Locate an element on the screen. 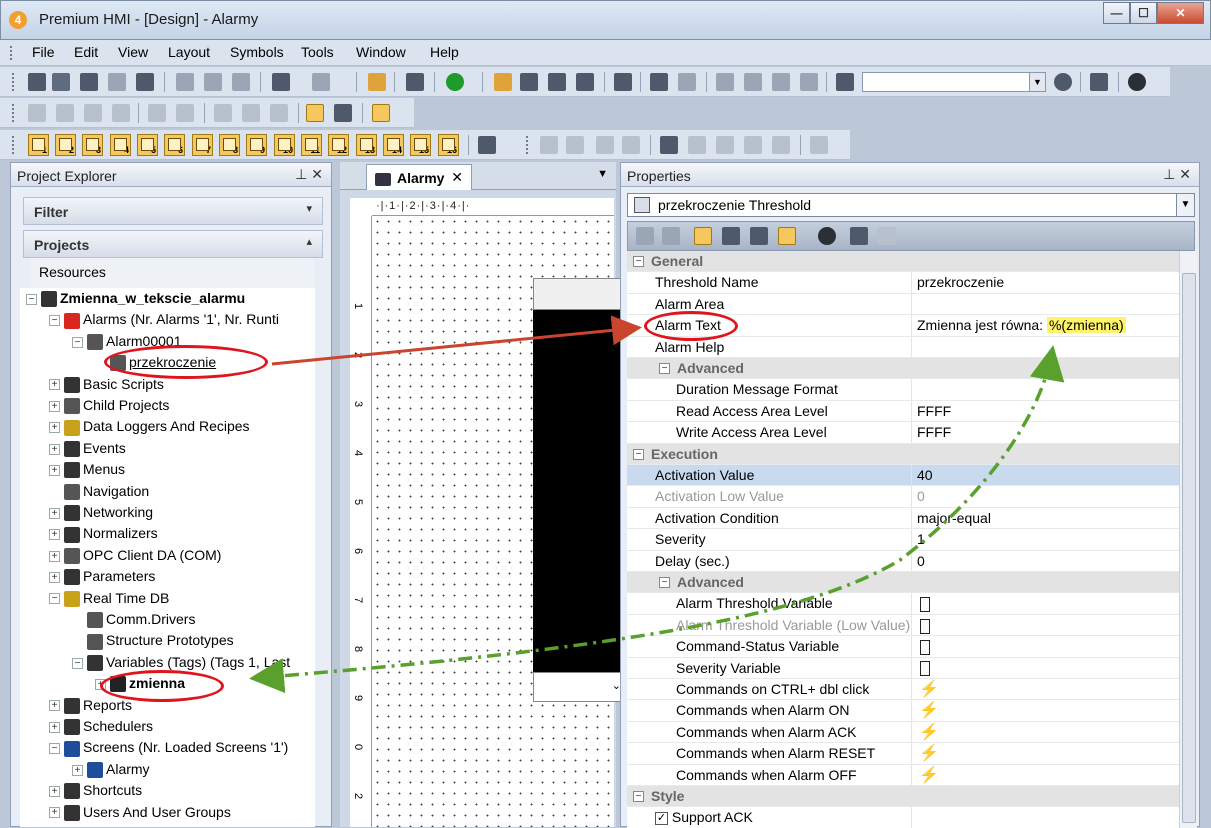  layer-7-button: 7 is located at coordinates (202, 145).